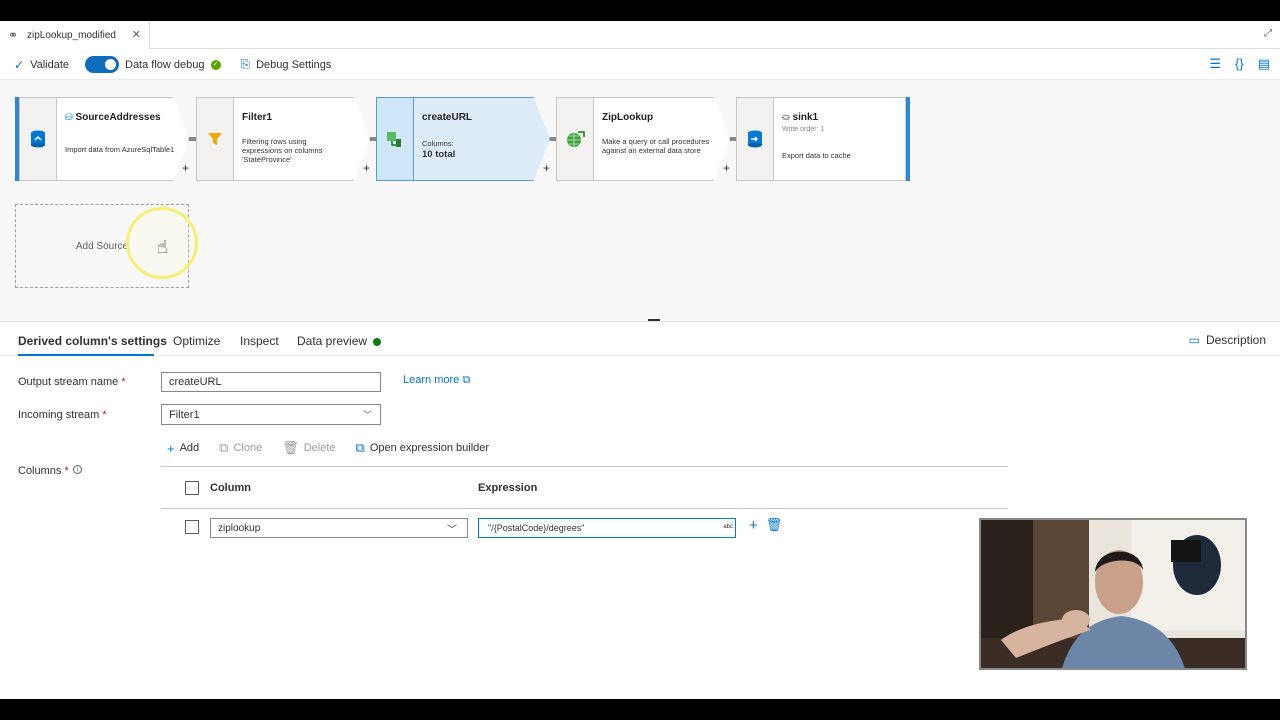 This screenshot has height=720, width=1280. Describe the element at coordinates (71, 35) in the screenshot. I see `tab-title: zipLookup_modified` at that location.